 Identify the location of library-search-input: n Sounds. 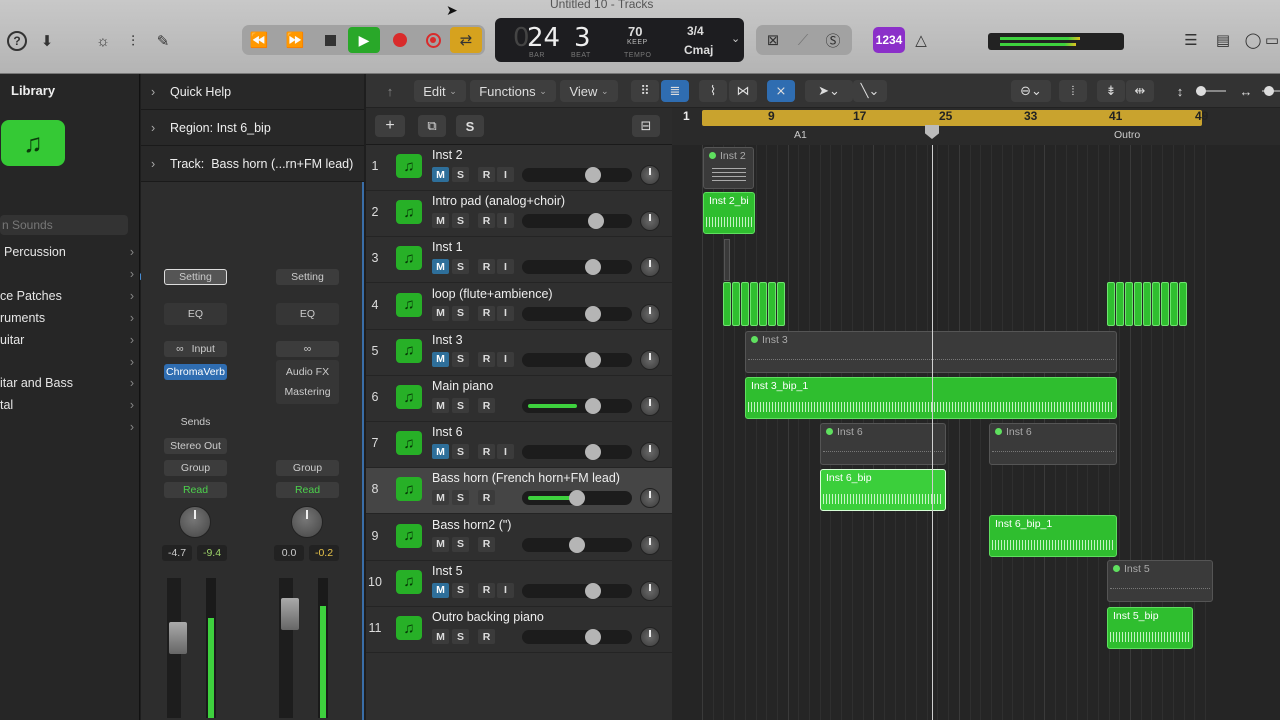
(64, 225).